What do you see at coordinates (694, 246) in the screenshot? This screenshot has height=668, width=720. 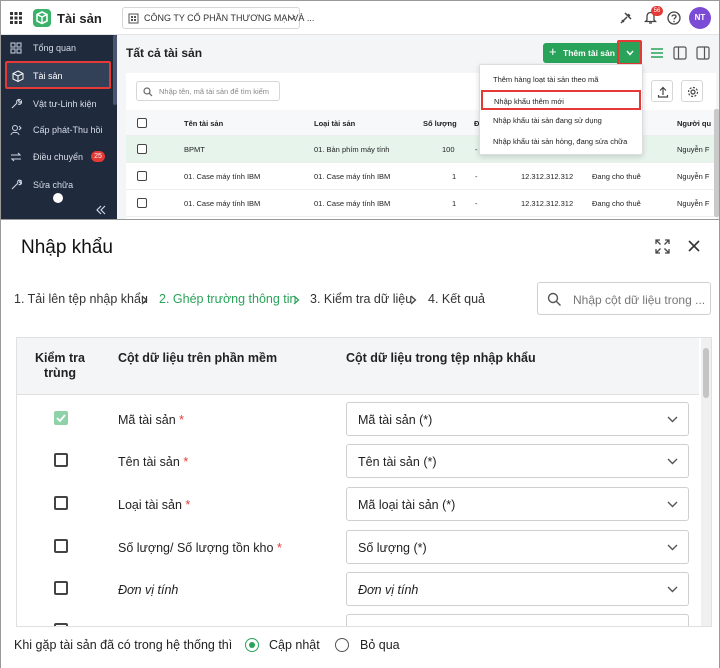 I see `close-icon` at bounding box center [694, 246].